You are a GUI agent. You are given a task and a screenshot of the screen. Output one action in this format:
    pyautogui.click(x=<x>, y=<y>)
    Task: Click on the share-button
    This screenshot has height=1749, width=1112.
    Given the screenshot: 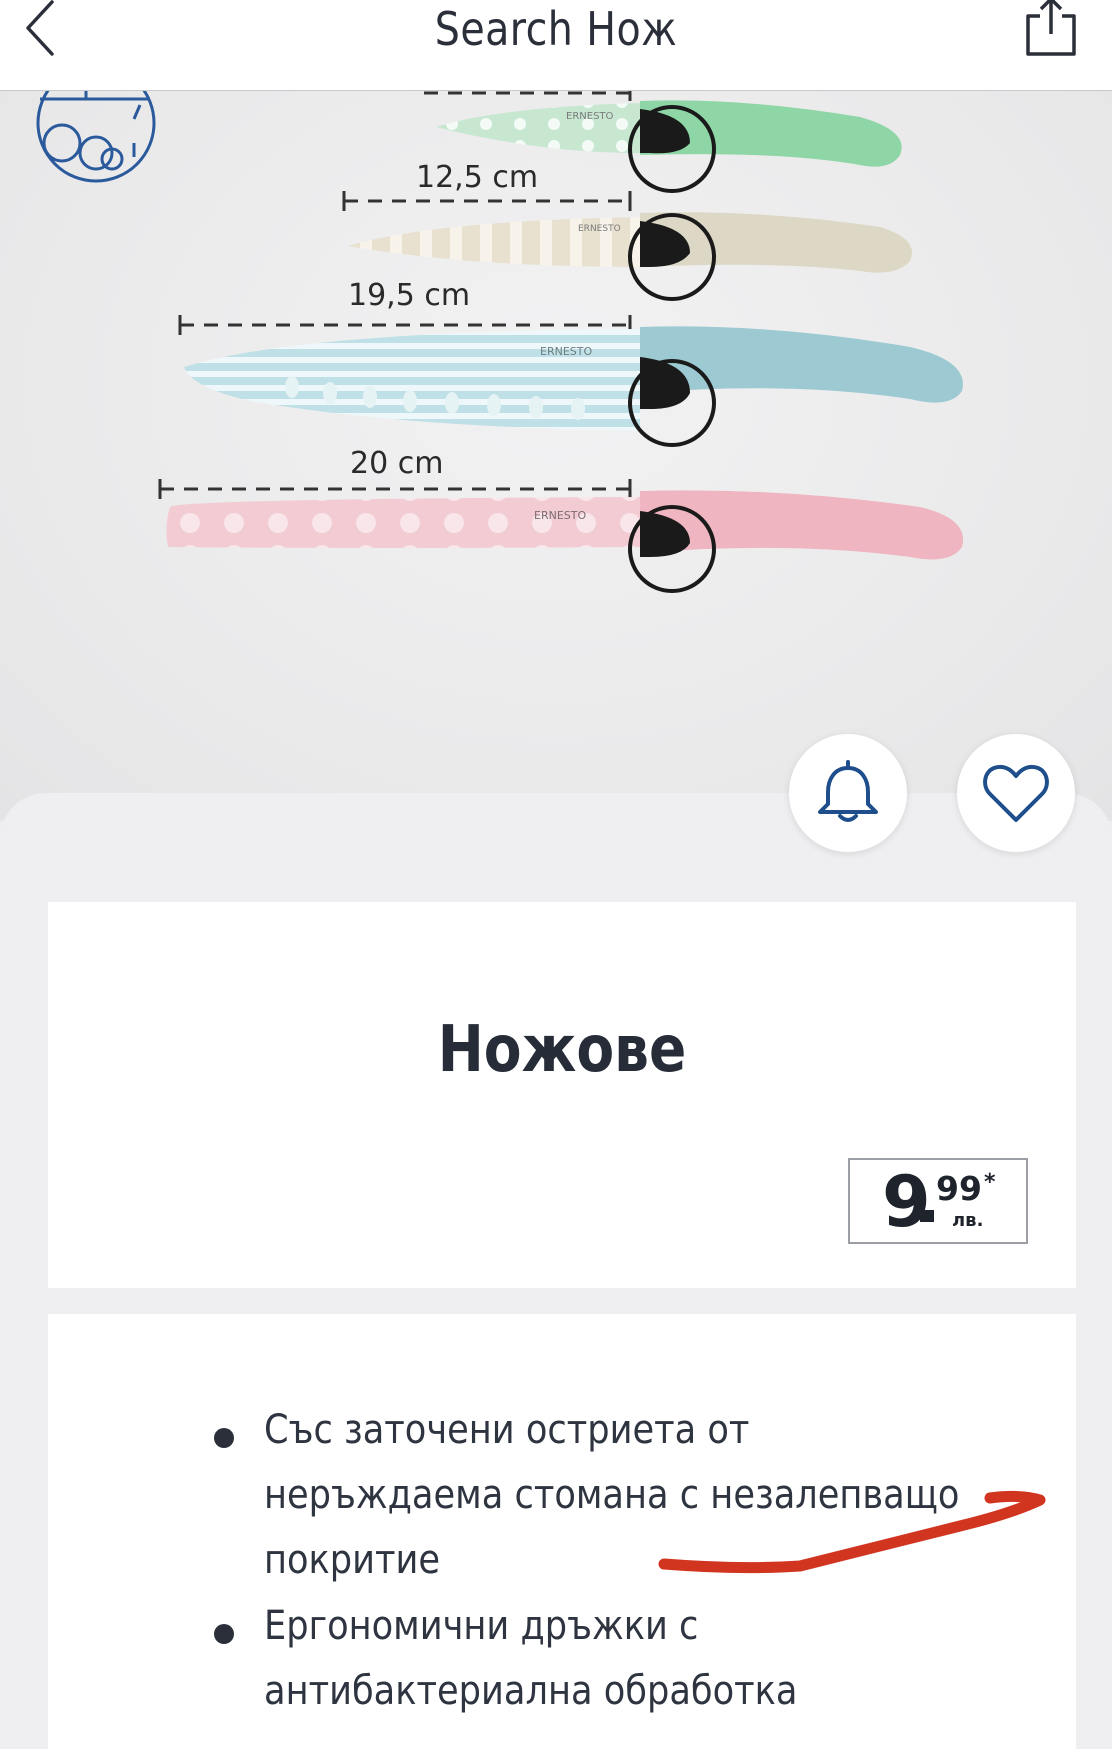 What is the action you would take?
    pyautogui.click(x=1052, y=30)
    